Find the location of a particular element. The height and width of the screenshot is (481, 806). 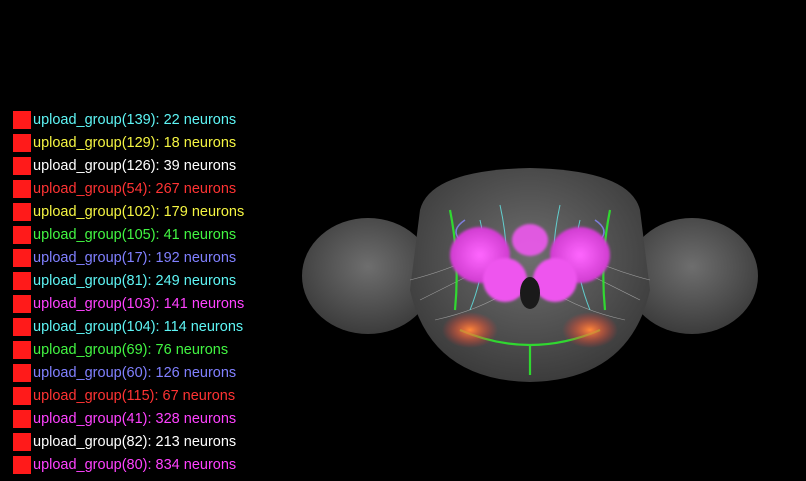

legend-item: upload_group(115): 67 neurons is located at coordinates (128, 395).